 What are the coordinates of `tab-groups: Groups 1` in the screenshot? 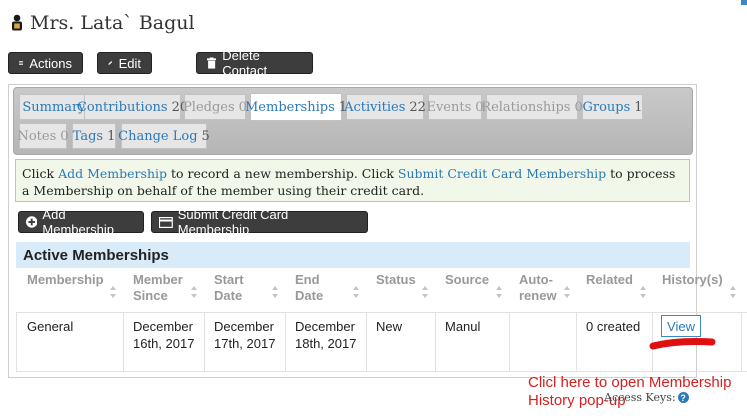 It's located at (612, 107).